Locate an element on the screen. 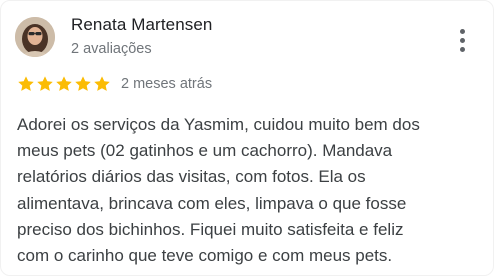 This screenshot has width=494, height=276. star-rating is located at coordinates (64, 84).